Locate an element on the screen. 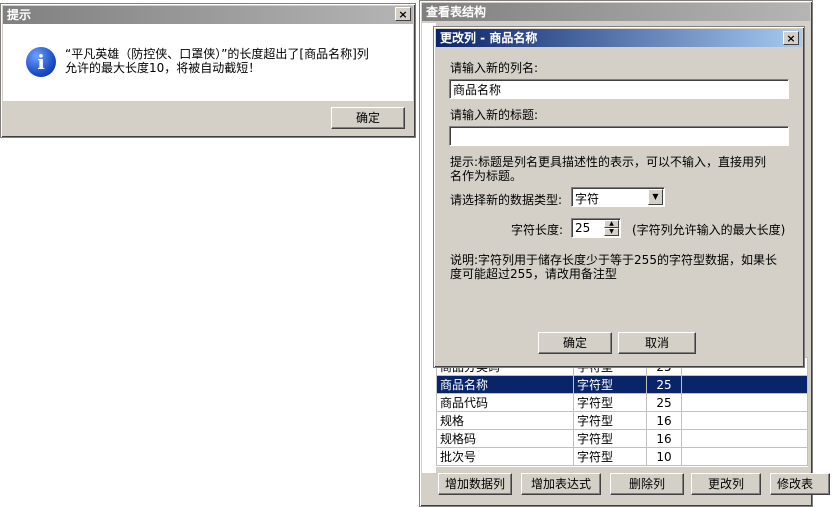 The height and width of the screenshot is (507, 838). column-name-cell: 批次号 is located at coordinates (505, 456).